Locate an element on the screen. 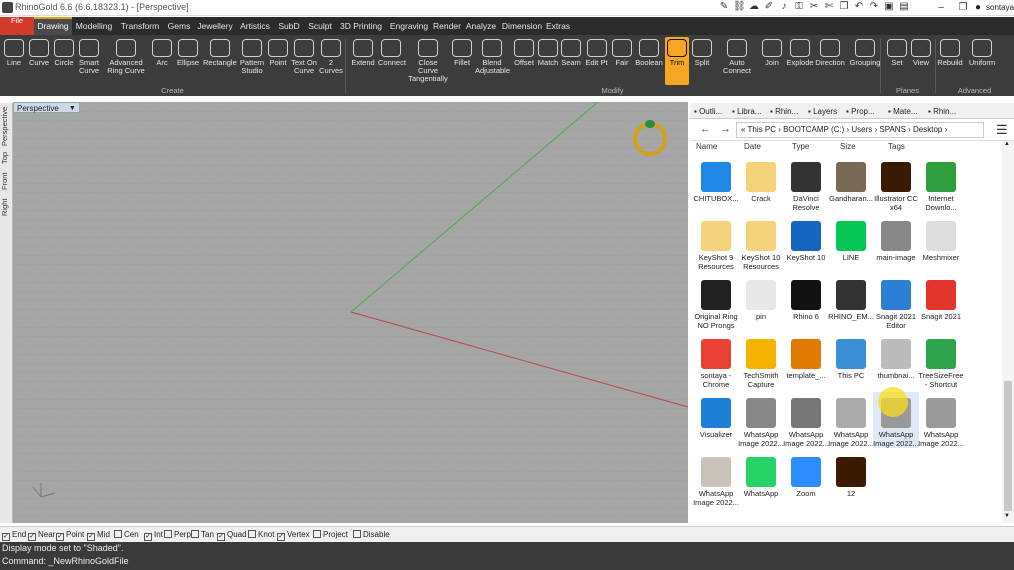 The height and width of the screenshot is (570, 1014). tab-modelling: Modelling is located at coordinates (94, 26).